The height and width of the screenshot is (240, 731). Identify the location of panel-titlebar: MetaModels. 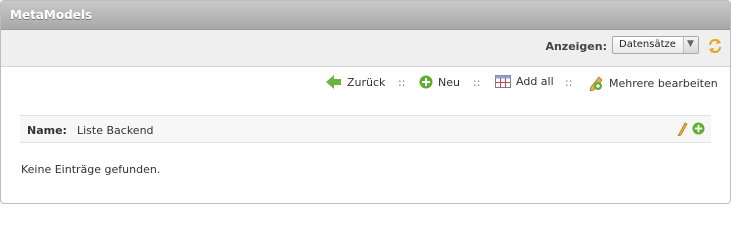
(365, 15).